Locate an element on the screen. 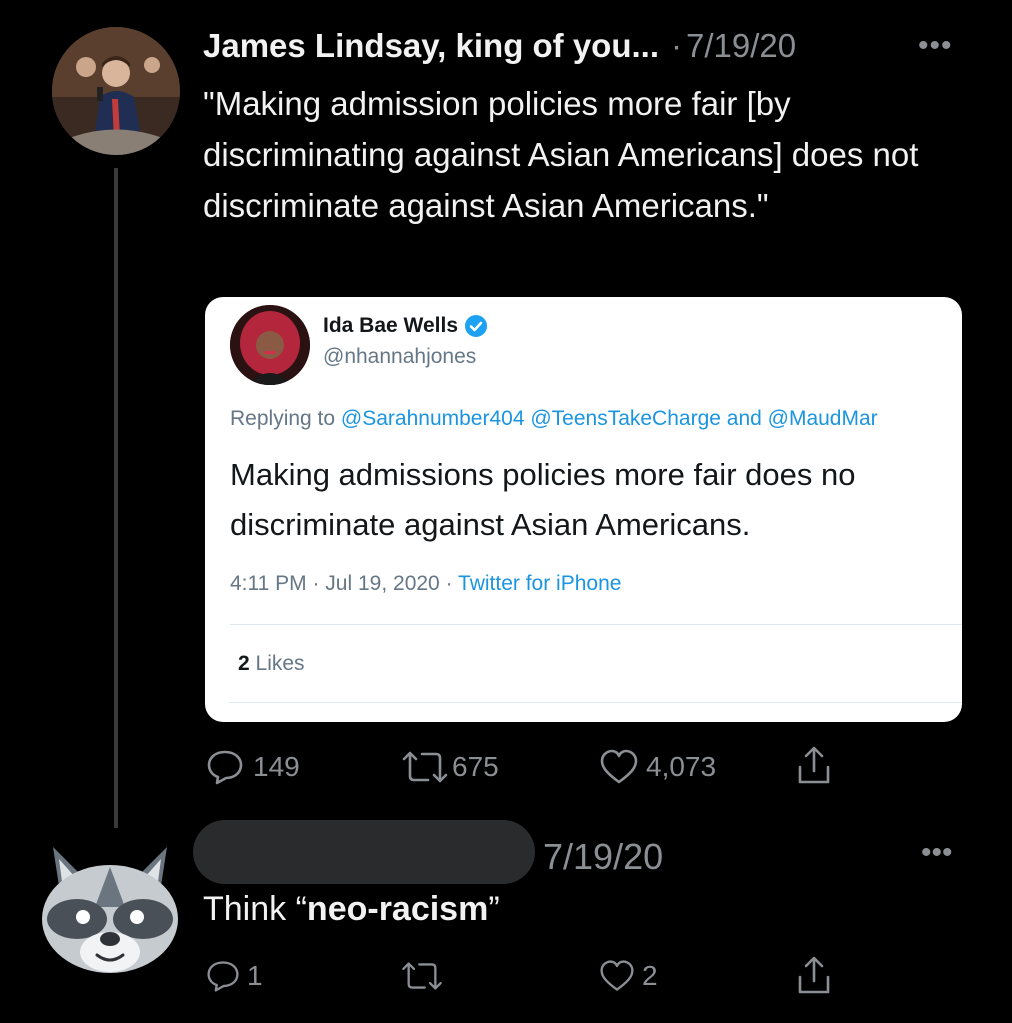  like-count: 4,073 is located at coordinates (681, 766).